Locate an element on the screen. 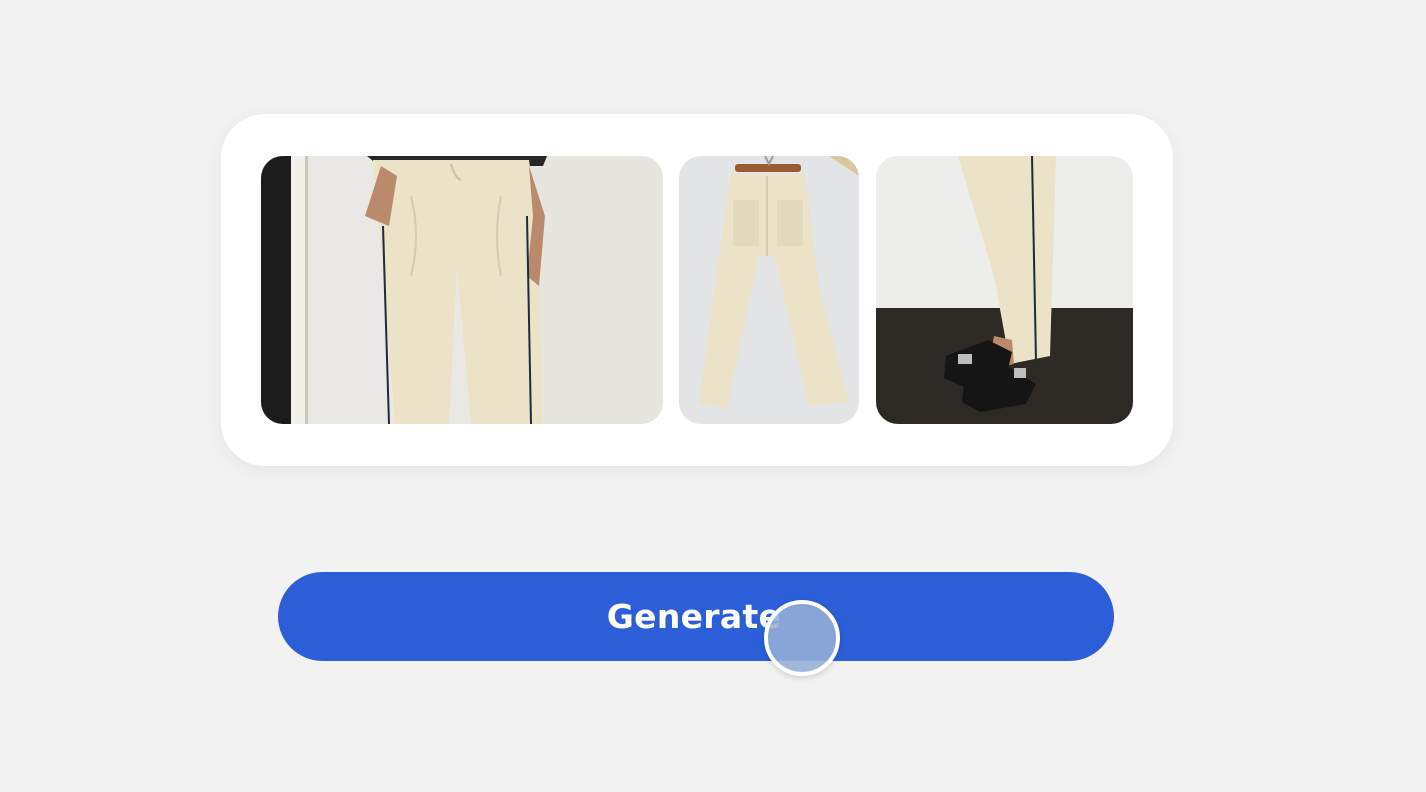  product-photo-front is located at coordinates (462, 290).